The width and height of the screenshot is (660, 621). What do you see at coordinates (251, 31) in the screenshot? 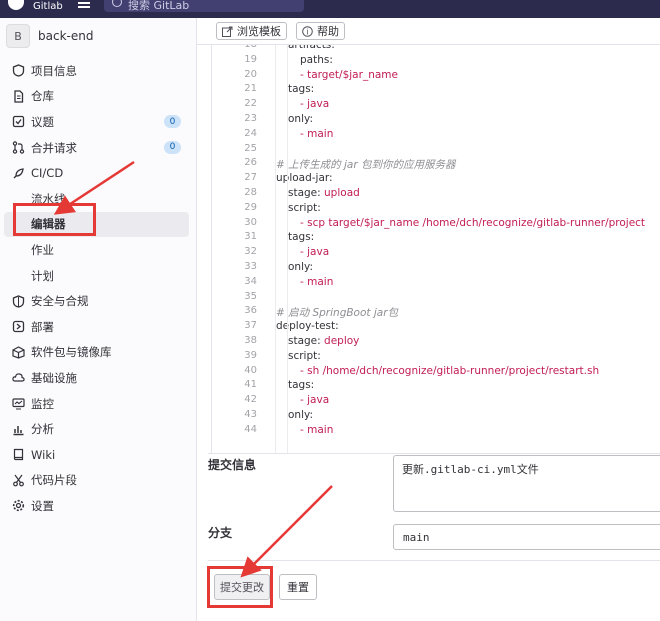
I see `browse-templates-button: 浏览模板` at bounding box center [251, 31].